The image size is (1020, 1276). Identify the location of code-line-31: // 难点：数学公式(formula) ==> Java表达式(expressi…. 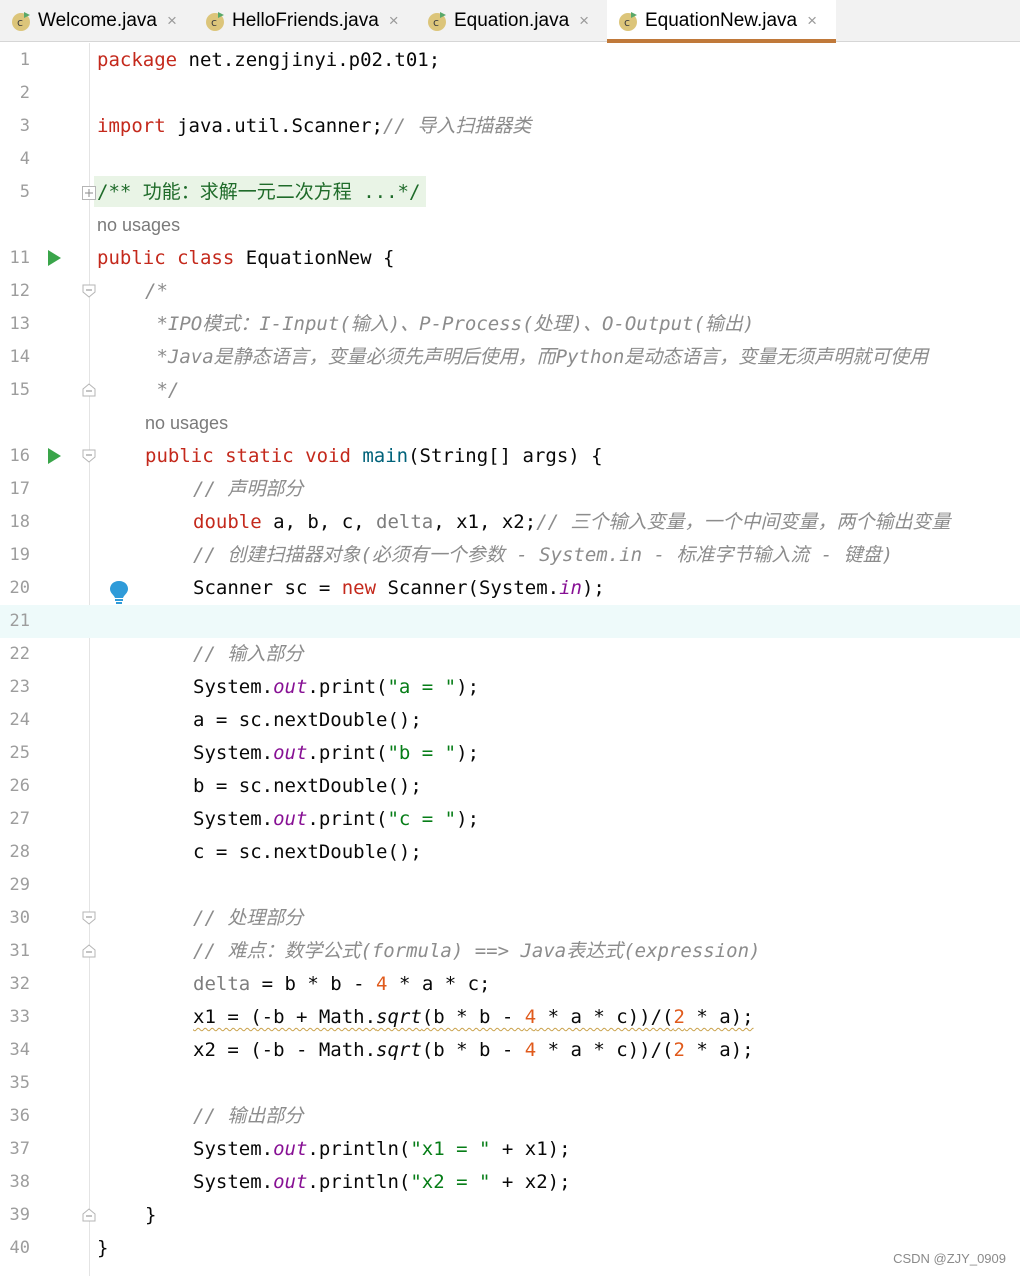
(477, 951).